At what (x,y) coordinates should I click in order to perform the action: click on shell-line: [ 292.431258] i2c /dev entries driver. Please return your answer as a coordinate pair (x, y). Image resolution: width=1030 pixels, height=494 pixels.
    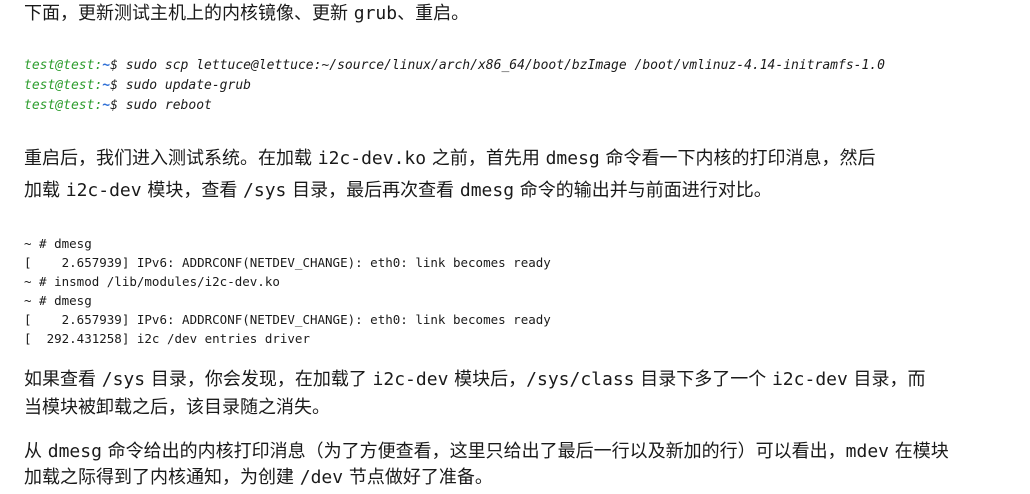
    Looking at the image, I should click on (167, 338).